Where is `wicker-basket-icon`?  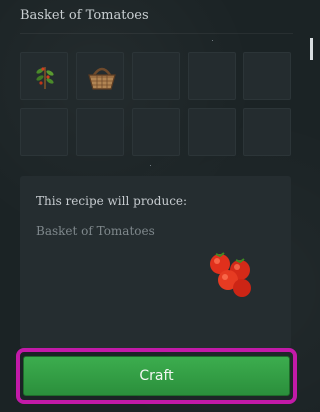
wicker-basket-icon is located at coordinates (102, 78).